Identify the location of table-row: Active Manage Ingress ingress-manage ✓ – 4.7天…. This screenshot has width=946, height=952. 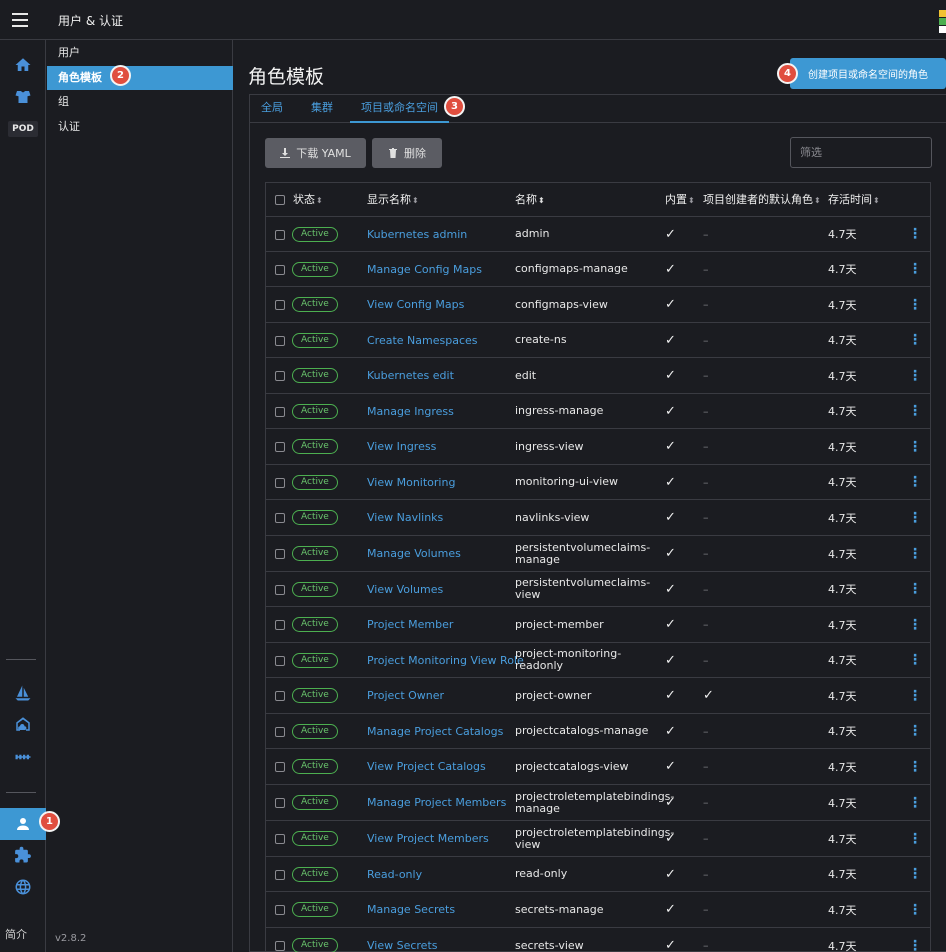
(598, 411).